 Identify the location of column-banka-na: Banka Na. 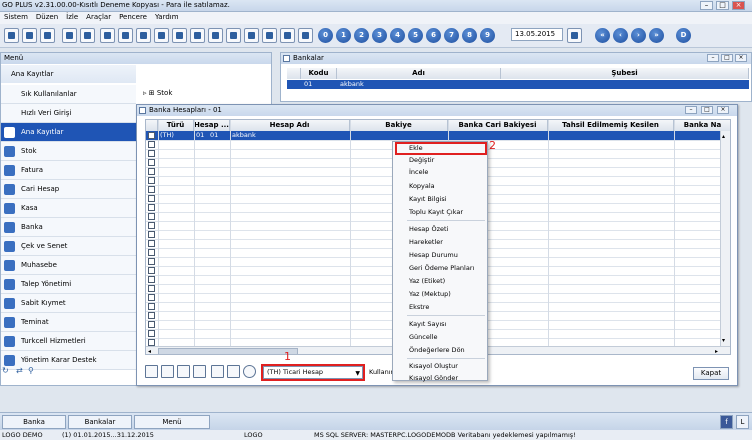
(702, 125).